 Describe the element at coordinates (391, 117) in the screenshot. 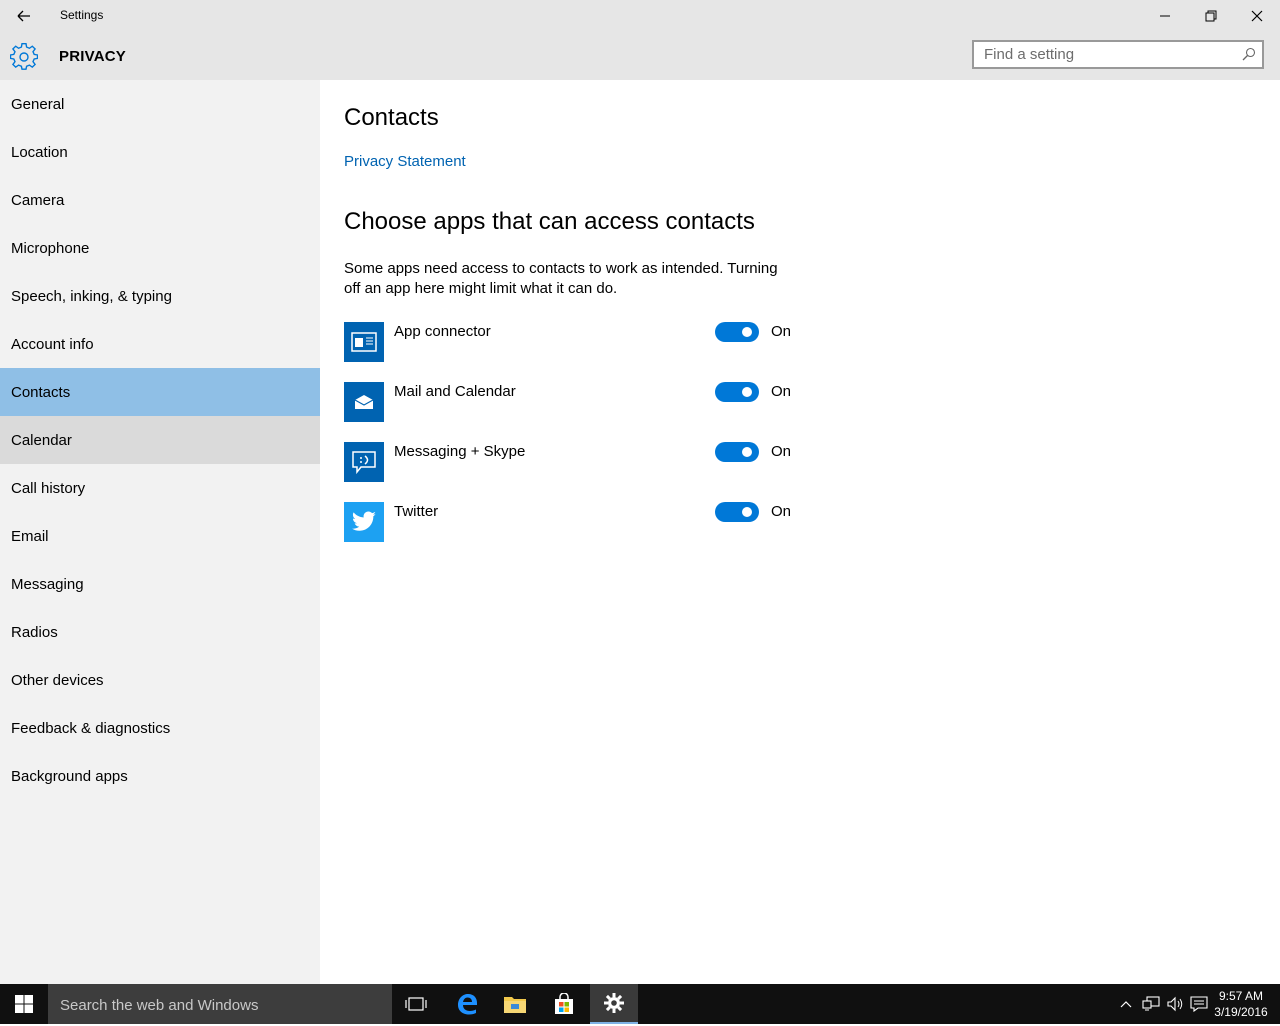

I see `page-title: Contacts` at that location.